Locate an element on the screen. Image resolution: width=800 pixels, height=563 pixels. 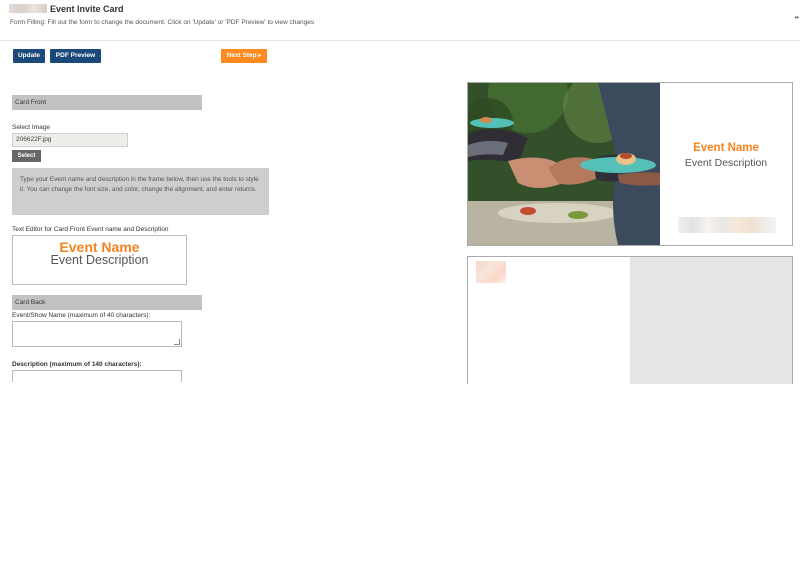
page-title: Event Invite Card is located at coordinates (87, 9).